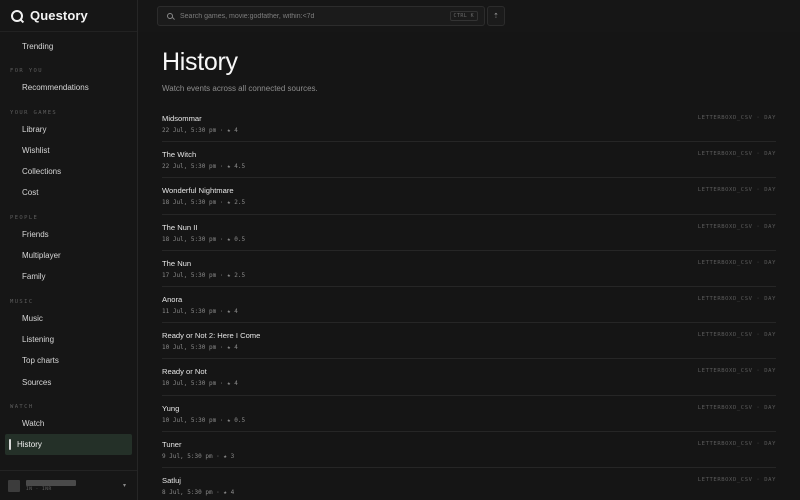 The height and width of the screenshot is (500, 800). Describe the element at coordinates (172, 444) in the screenshot. I see `history-title: Tuner` at that location.